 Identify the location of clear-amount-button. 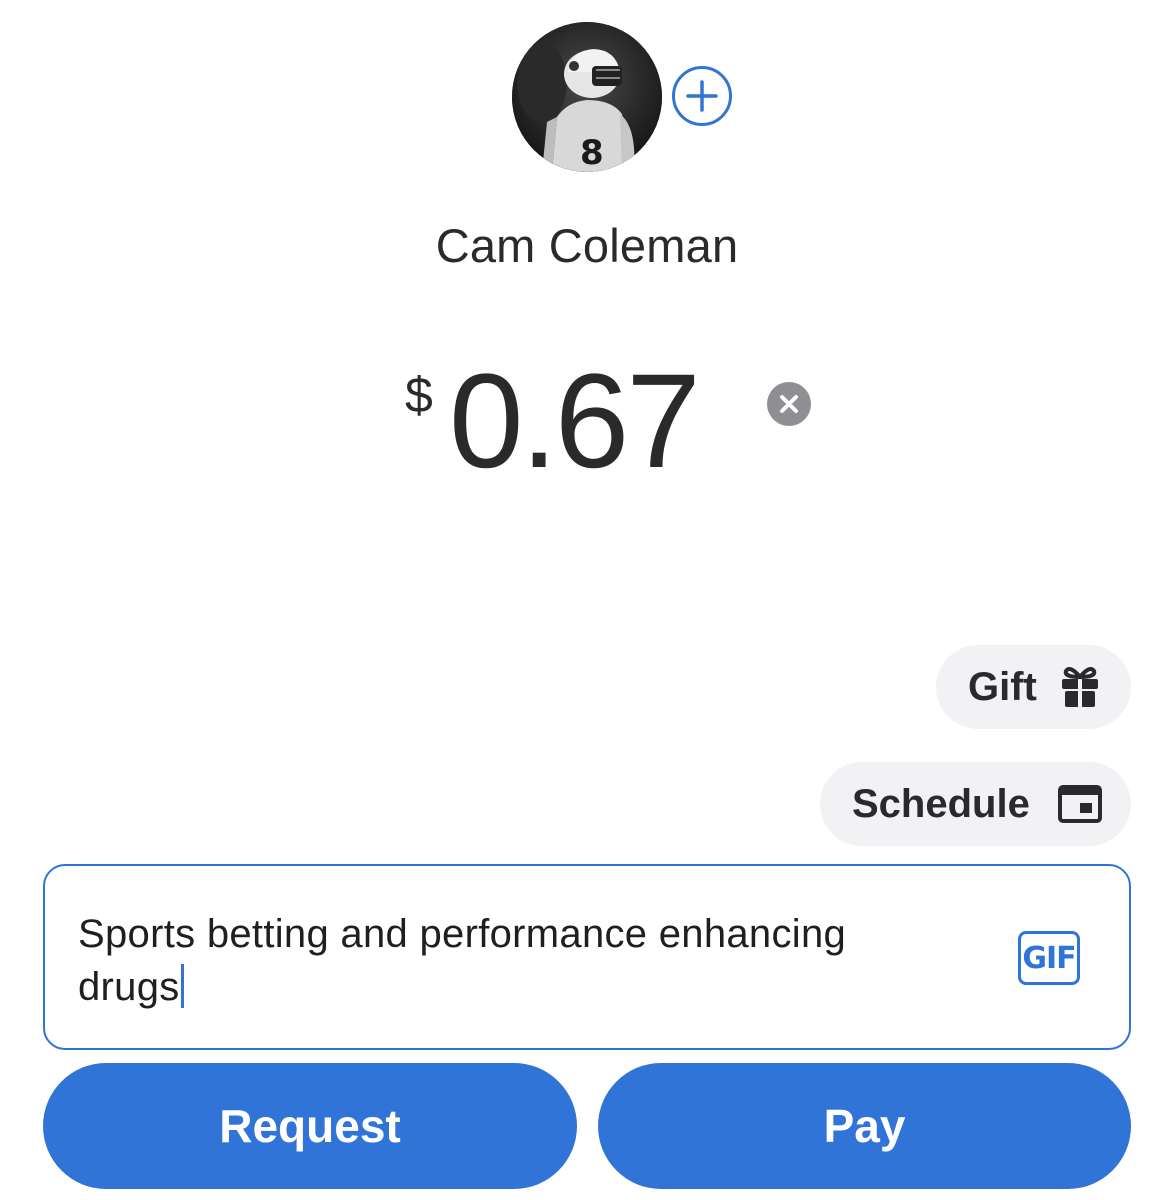
(789, 404).